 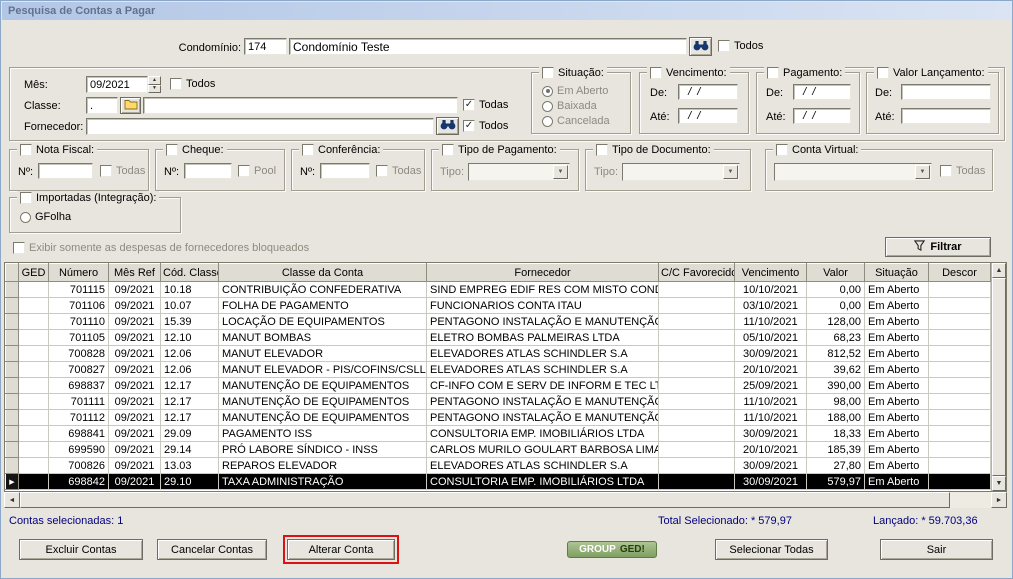 What do you see at coordinates (970, 500) in the screenshot?
I see `scroll-track` at bounding box center [970, 500].